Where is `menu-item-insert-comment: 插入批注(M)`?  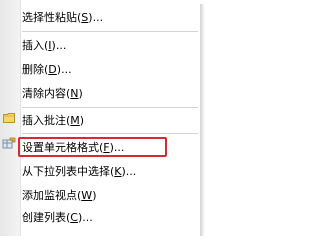 menu-item-insert-comment: 插入批注(M) is located at coordinates (108, 121).